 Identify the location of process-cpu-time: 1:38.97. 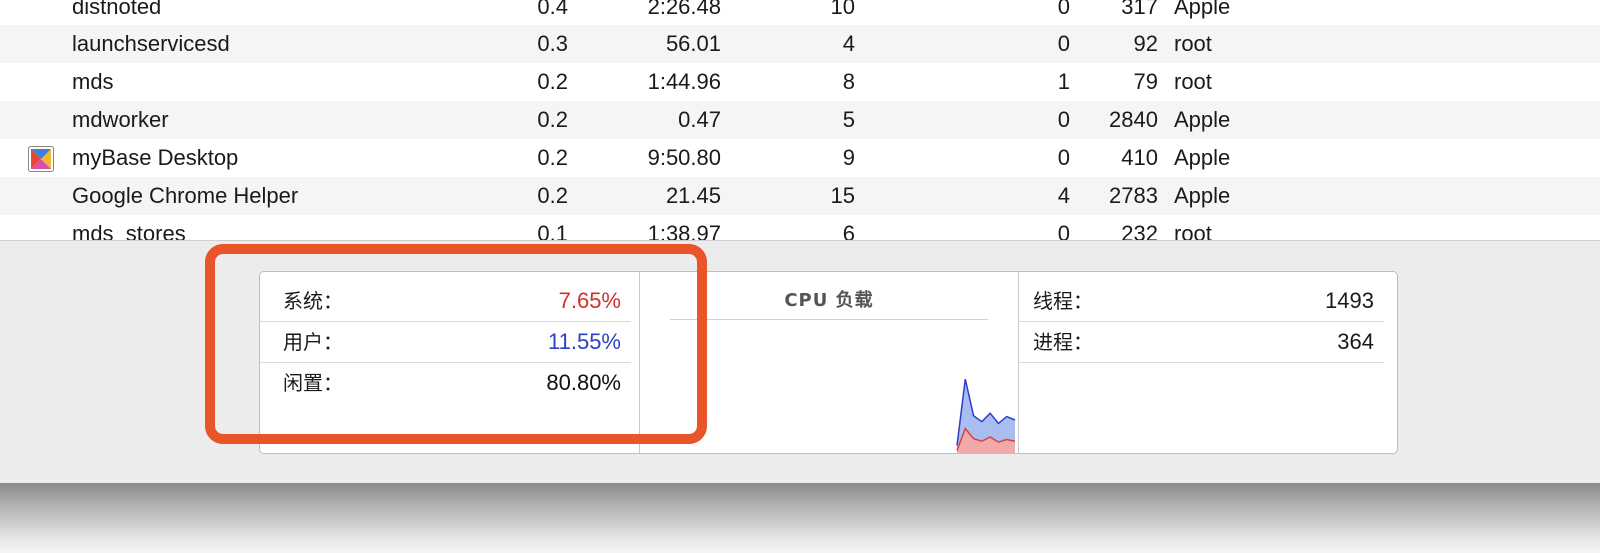
(684, 230).